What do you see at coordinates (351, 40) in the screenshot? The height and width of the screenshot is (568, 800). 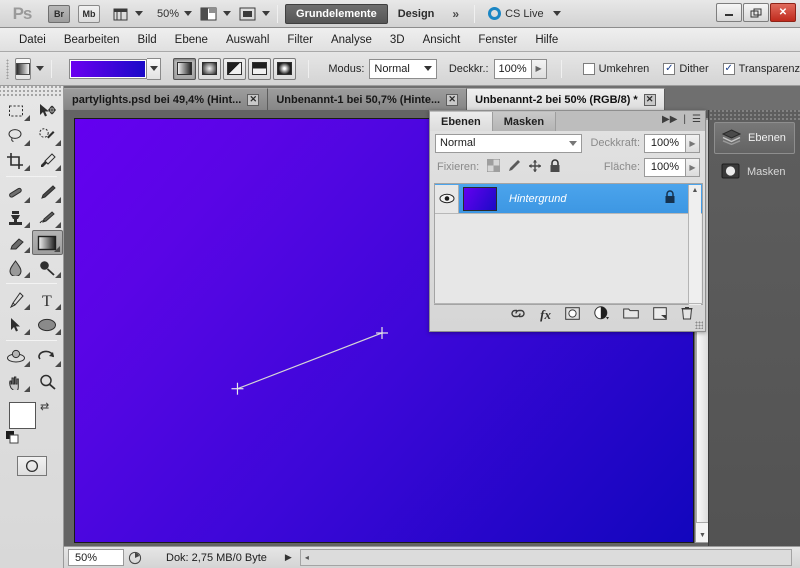 I see `menu-analyse: Analyse` at bounding box center [351, 40].